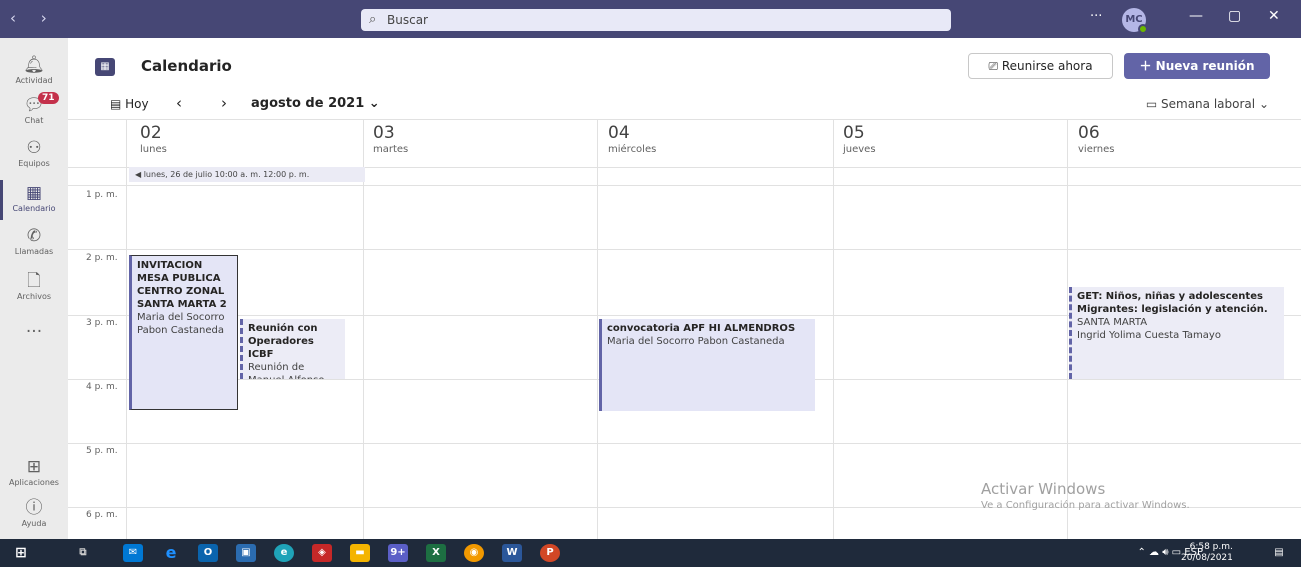 This screenshot has height=567, width=1301. I want to click on minimize-button: —, so click(1196, 16).